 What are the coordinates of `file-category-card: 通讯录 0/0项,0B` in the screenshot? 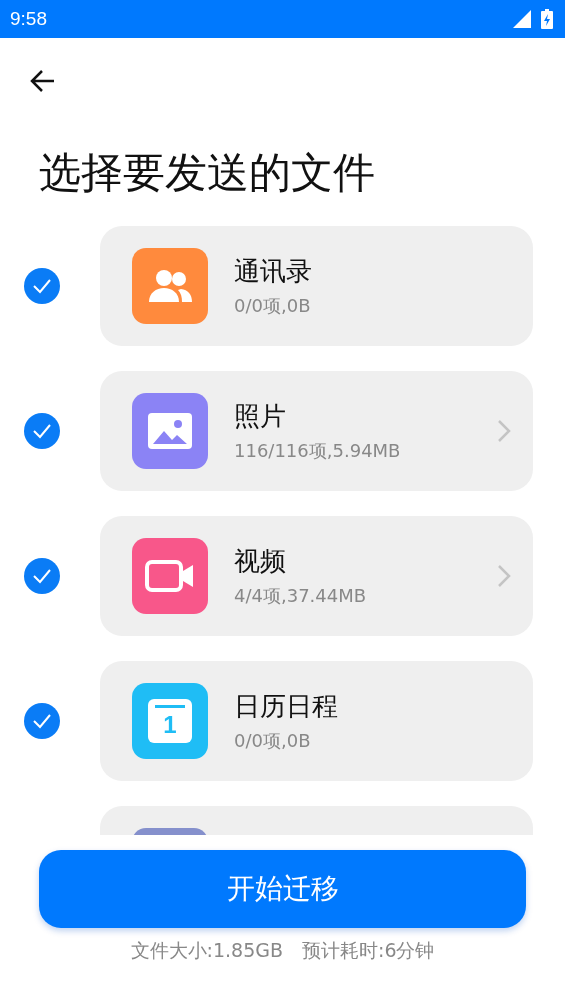 It's located at (316, 286).